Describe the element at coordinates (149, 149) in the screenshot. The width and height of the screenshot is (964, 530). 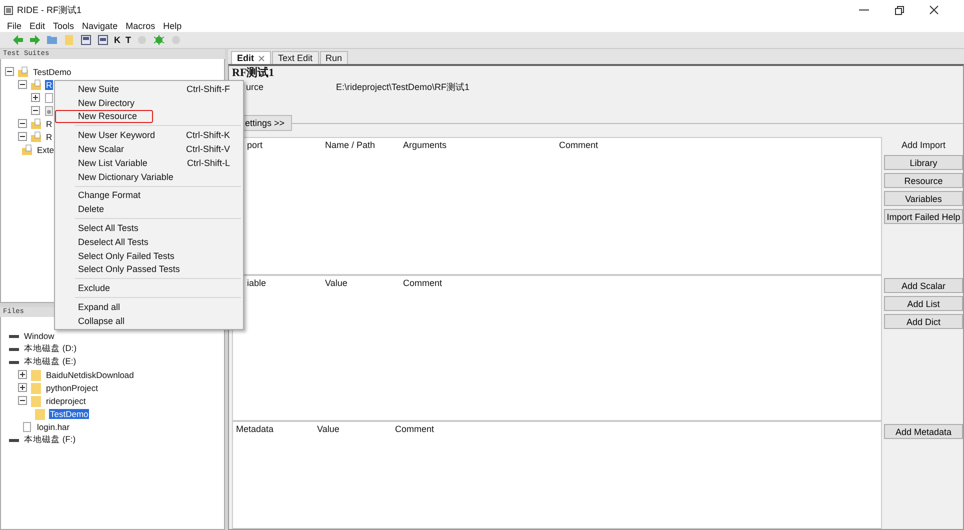
I see `menu-item: New Scalar Ctrl-Shift-V` at that location.